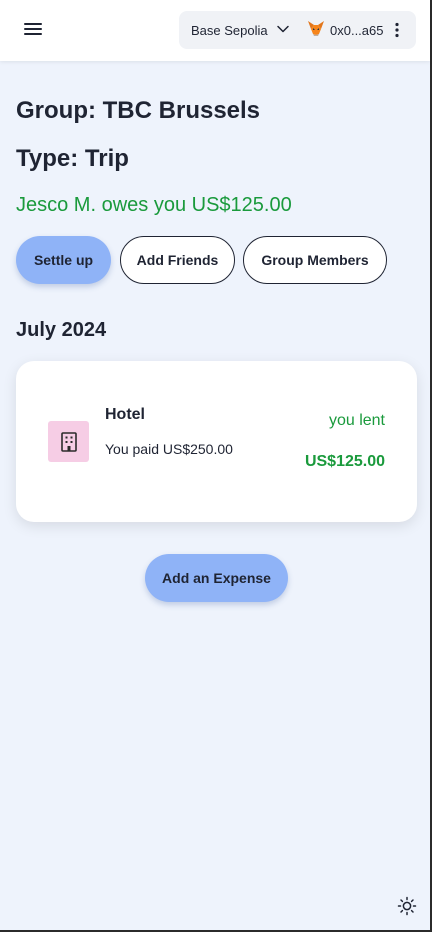 This screenshot has height=932, width=432. I want to click on group-title: Group: TBC Brussels, so click(138, 110).